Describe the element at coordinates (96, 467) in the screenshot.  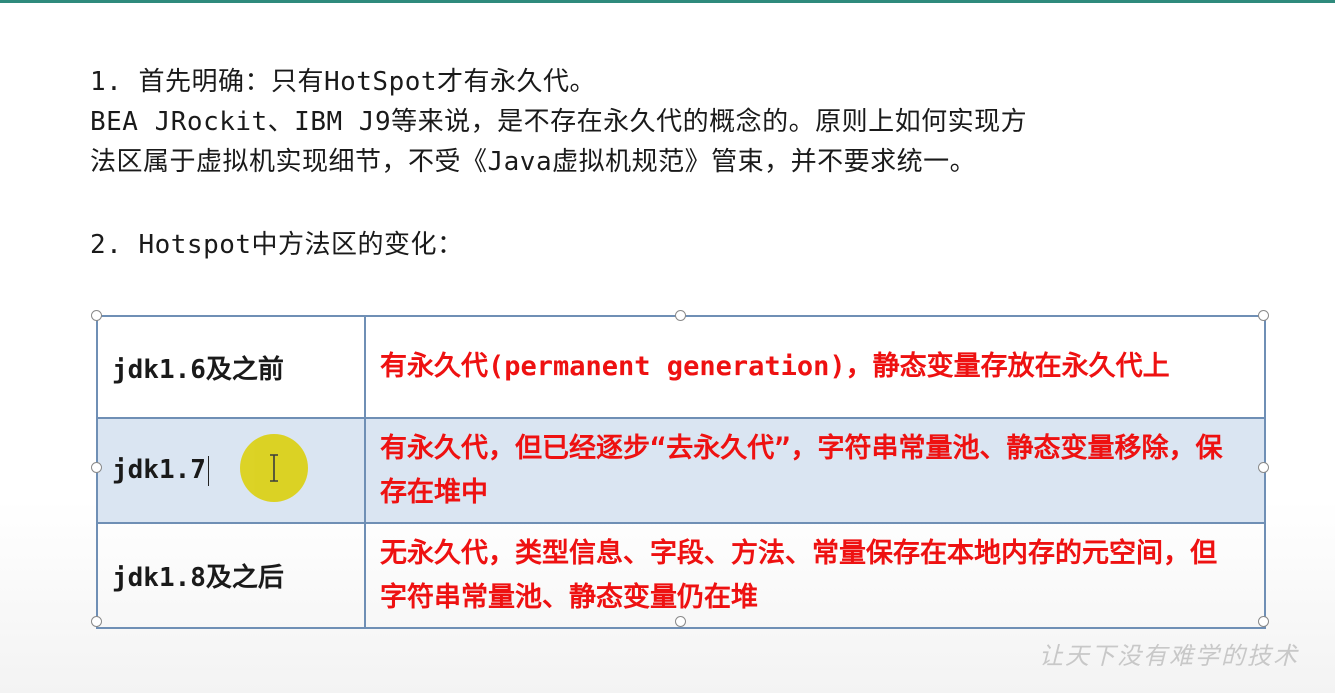
I see `resize-handle-left` at that location.